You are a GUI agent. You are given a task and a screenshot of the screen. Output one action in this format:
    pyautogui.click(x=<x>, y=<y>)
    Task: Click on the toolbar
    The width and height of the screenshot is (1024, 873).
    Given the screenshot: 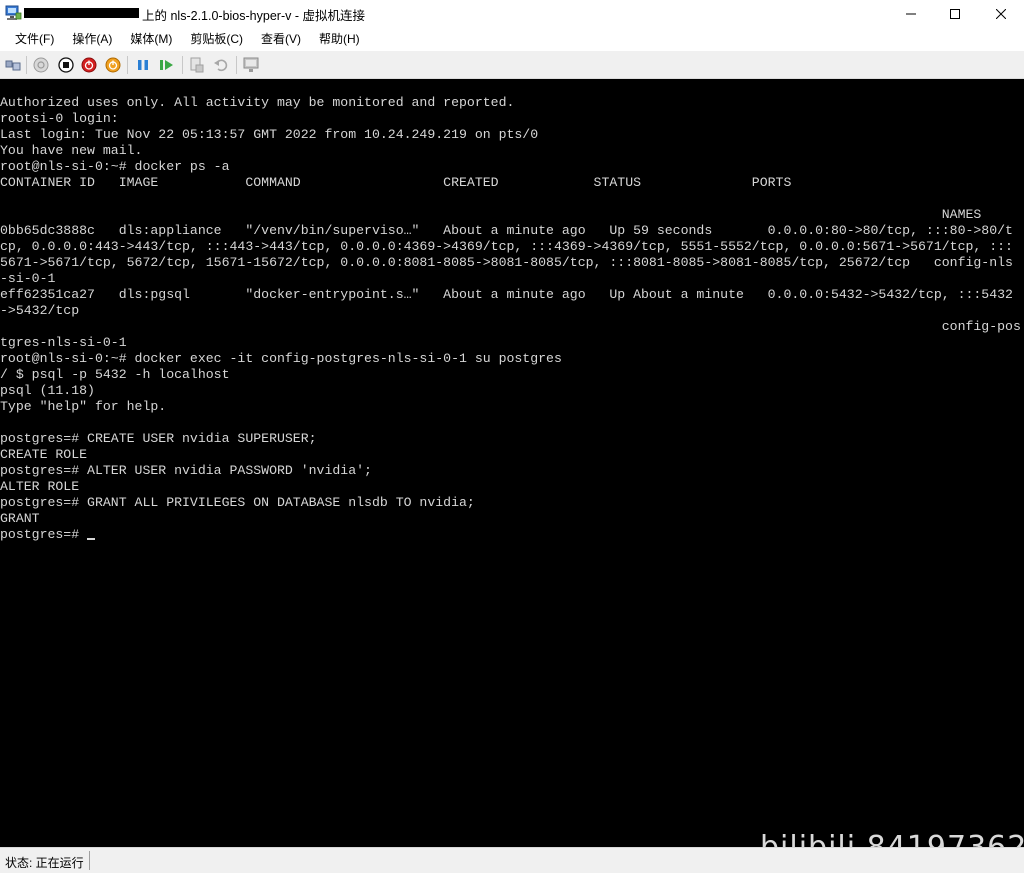 What is the action you would take?
    pyautogui.click(x=512, y=65)
    